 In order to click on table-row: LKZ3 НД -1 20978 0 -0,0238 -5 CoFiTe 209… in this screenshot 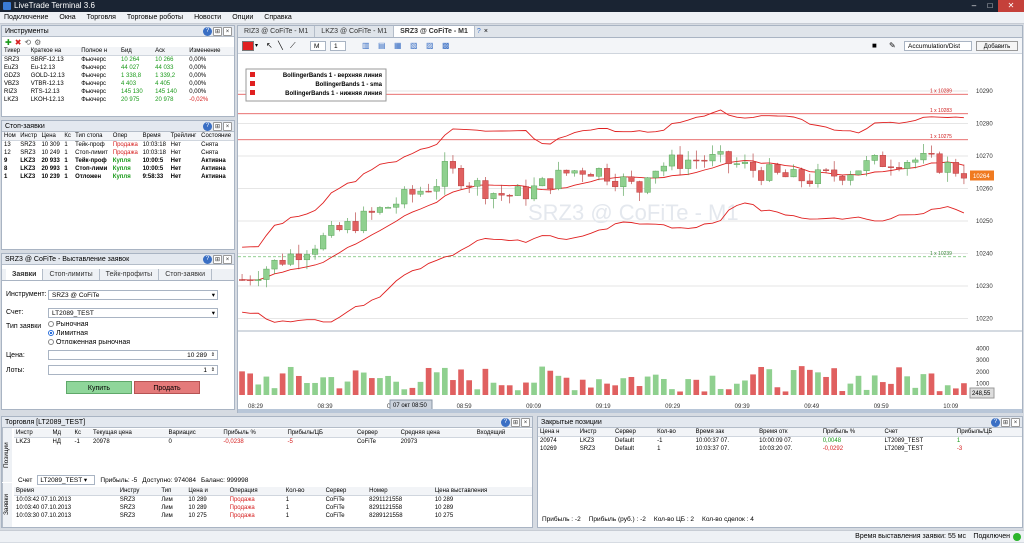, I will do `click(273, 442)`.